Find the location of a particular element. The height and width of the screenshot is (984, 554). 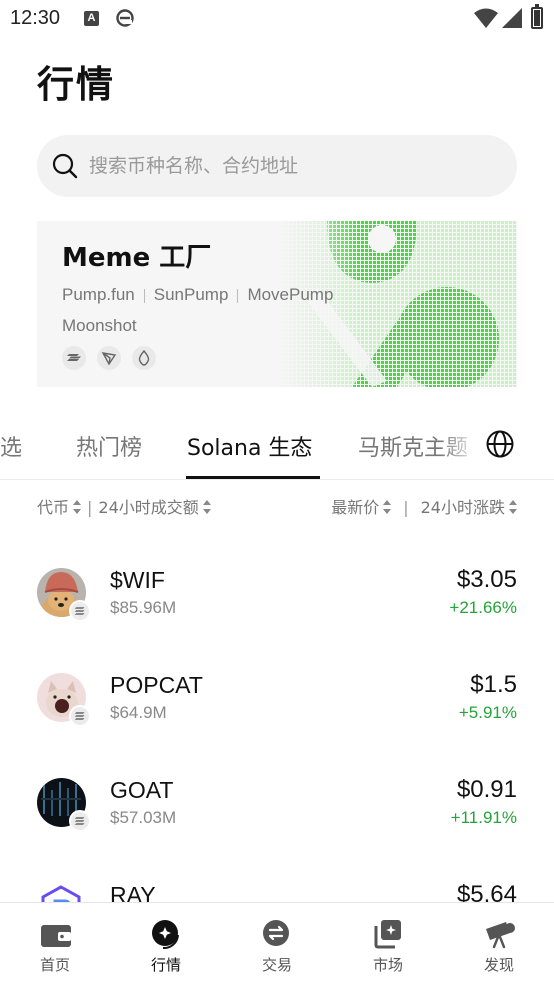

solana-icon is located at coordinates (74, 358).